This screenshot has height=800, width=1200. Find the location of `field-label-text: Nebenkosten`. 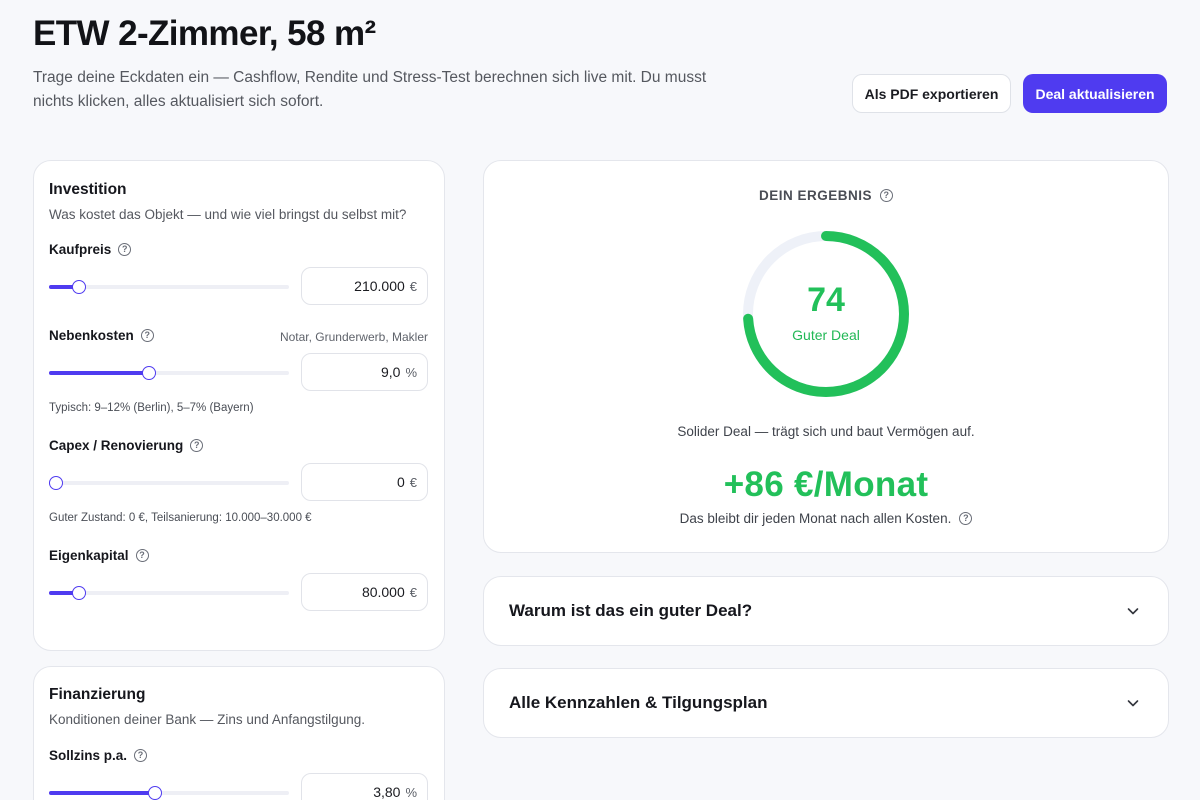

field-label-text: Nebenkosten is located at coordinates (91, 335).